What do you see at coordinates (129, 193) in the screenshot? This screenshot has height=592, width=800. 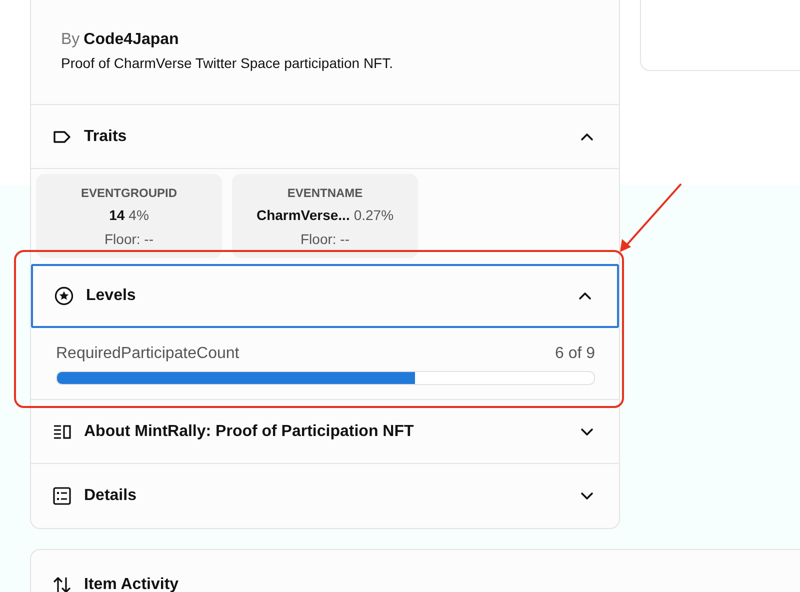 I see `trait-type: EVENTGROUPID` at bounding box center [129, 193].